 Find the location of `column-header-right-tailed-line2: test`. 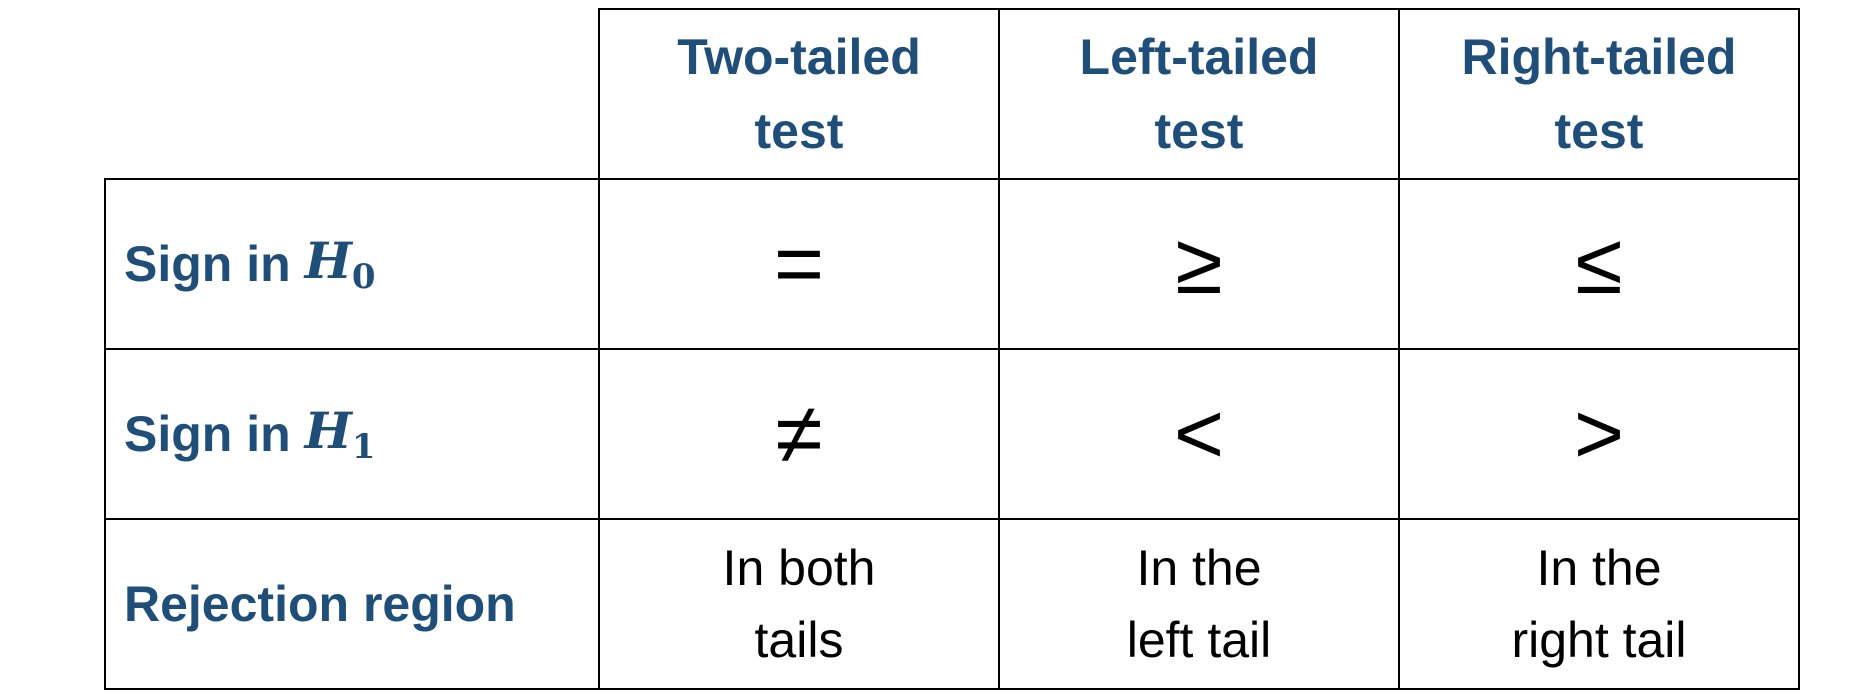

column-header-right-tailed-line2: test is located at coordinates (1599, 131).